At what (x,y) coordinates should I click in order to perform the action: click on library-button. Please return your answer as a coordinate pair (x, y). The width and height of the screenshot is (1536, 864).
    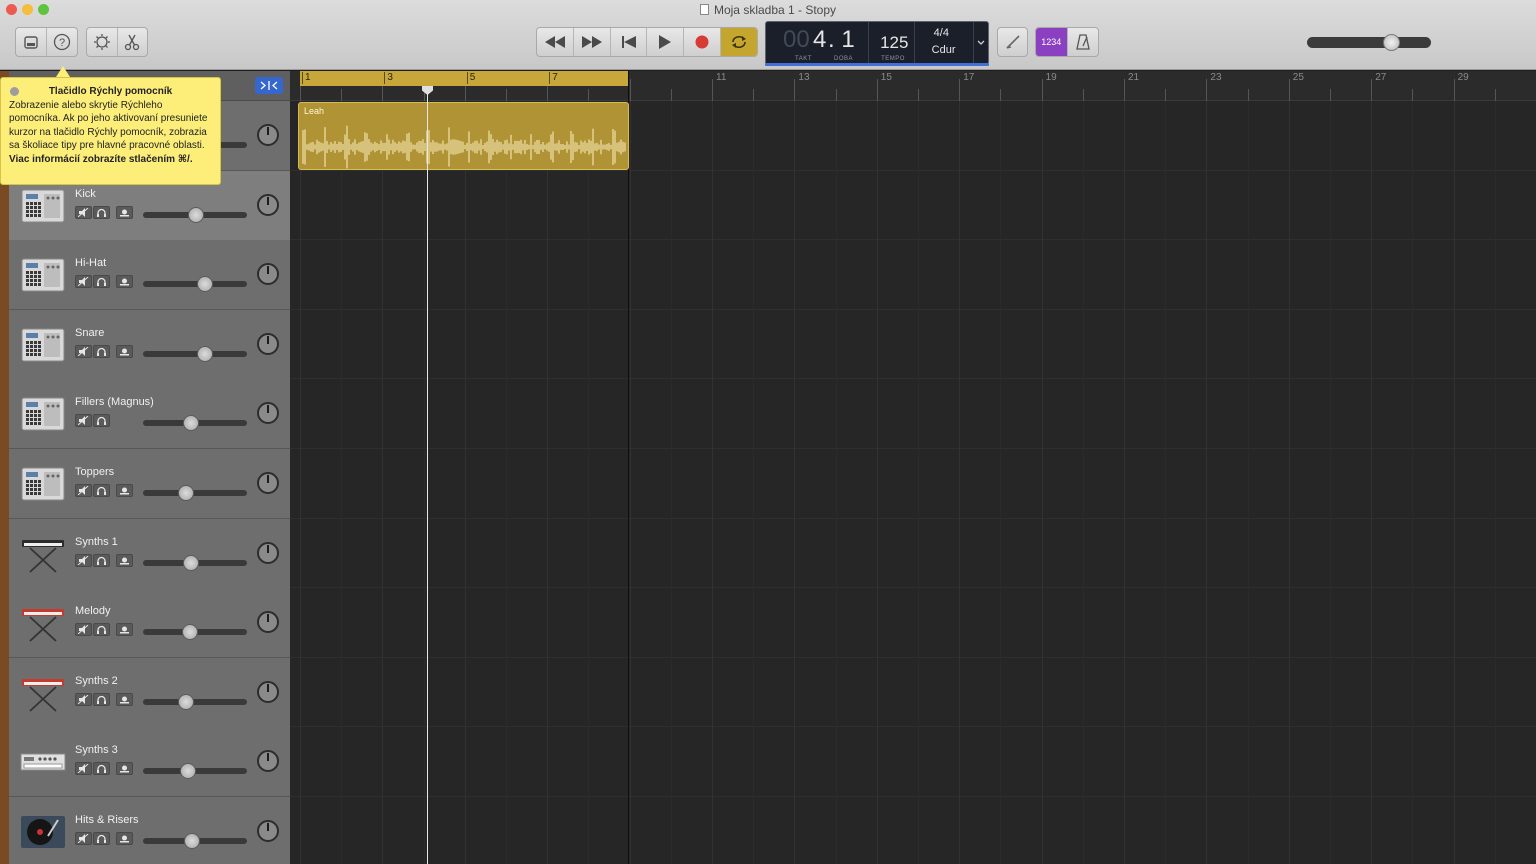
    Looking at the image, I should click on (31, 42).